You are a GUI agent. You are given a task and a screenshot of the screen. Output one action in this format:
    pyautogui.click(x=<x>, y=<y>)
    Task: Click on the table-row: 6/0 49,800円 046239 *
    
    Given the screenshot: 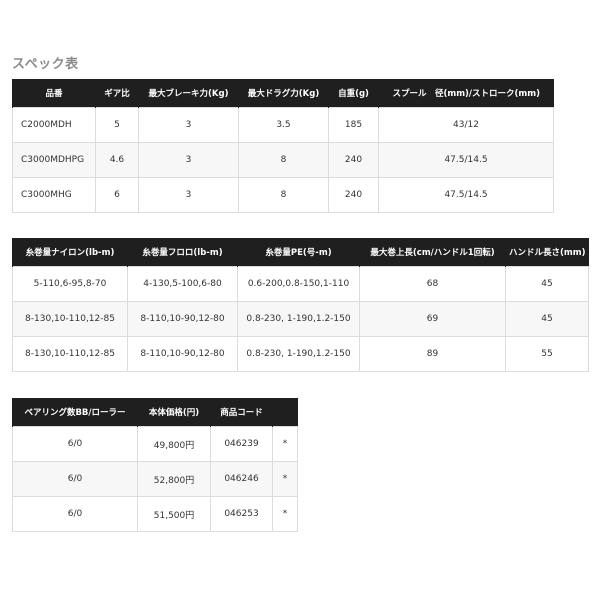 What is the action you would take?
    pyautogui.click(x=155, y=444)
    